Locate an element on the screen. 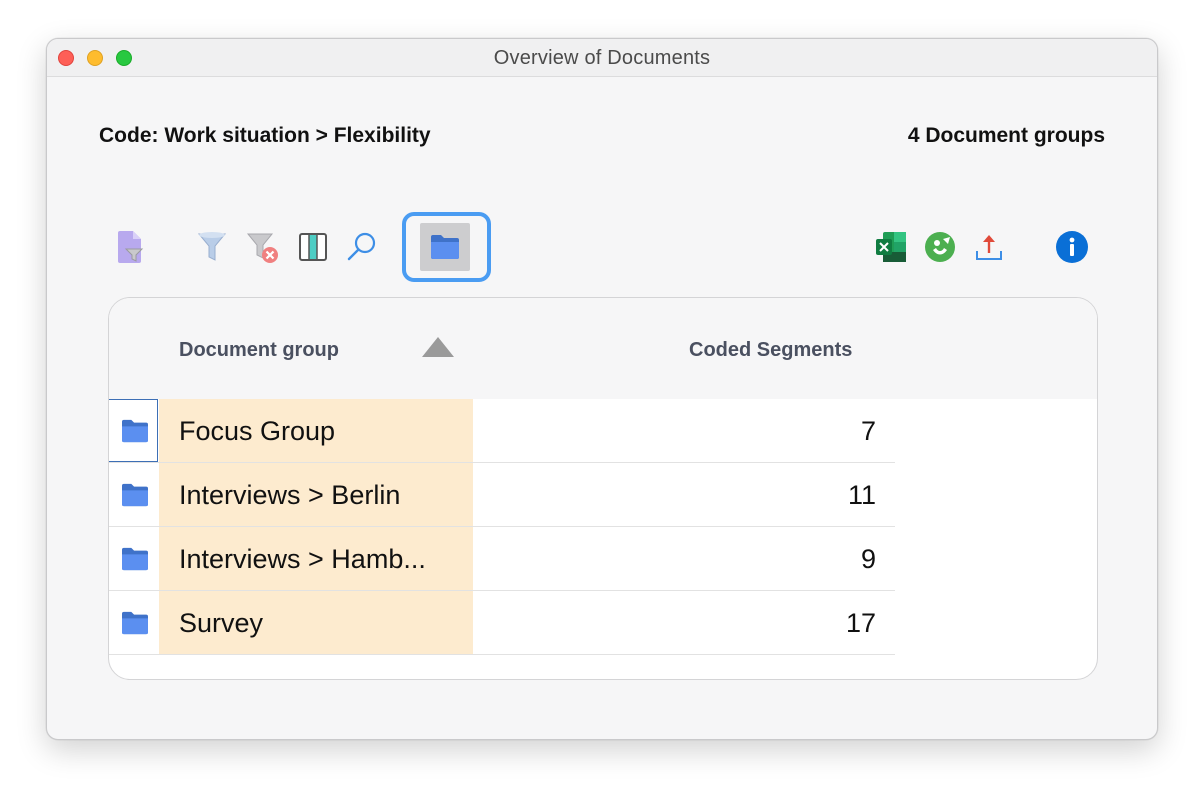 This screenshot has height=794, width=1204. coded-segments-count: 7 is located at coordinates (868, 431).